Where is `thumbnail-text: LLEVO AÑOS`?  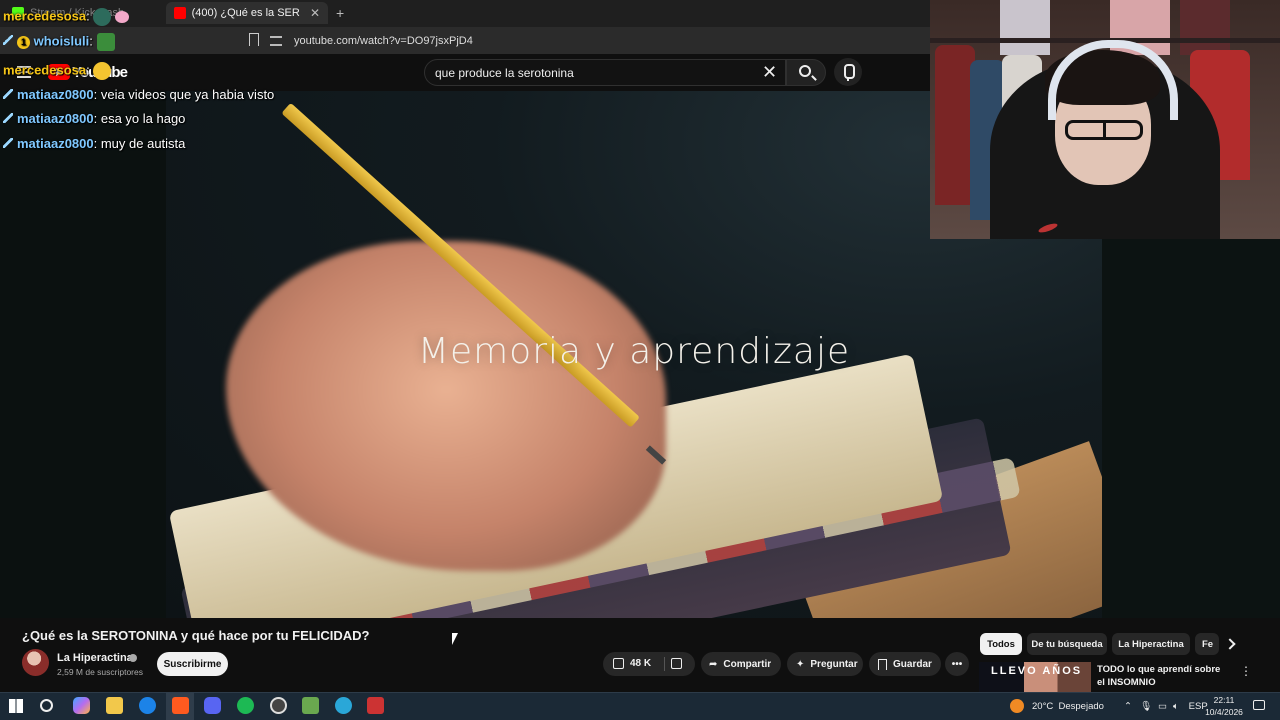
thumbnail-text: LLEVO AÑOS is located at coordinates (1037, 671).